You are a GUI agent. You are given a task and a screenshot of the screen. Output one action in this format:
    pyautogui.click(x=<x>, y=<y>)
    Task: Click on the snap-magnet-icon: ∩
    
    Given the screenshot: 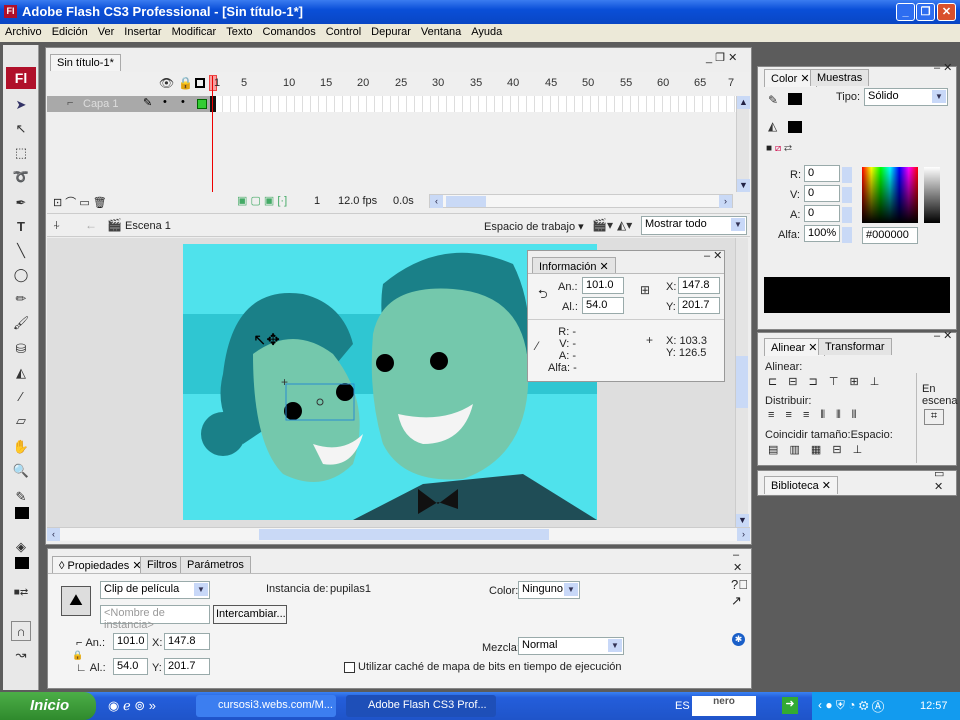 What is the action you would take?
    pyautogui.click(x=21, y=631)
    